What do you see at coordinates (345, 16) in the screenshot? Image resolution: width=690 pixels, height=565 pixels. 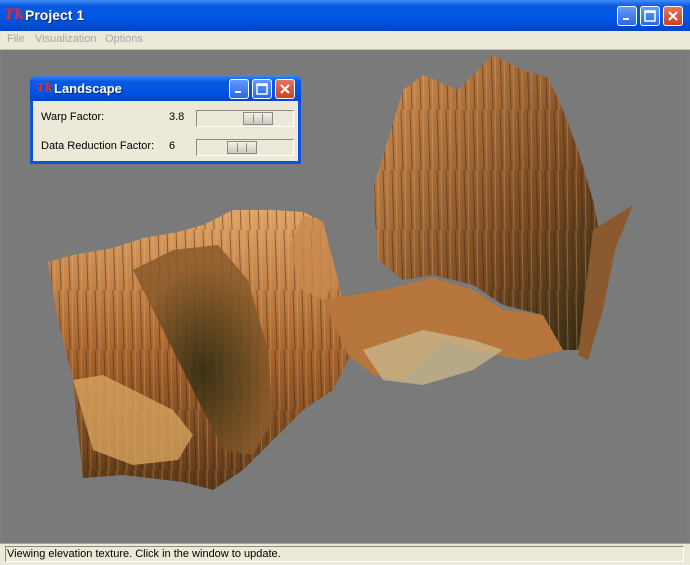 I see `window-titlebar: Tk Project 1` at bounding box center [345, 16].